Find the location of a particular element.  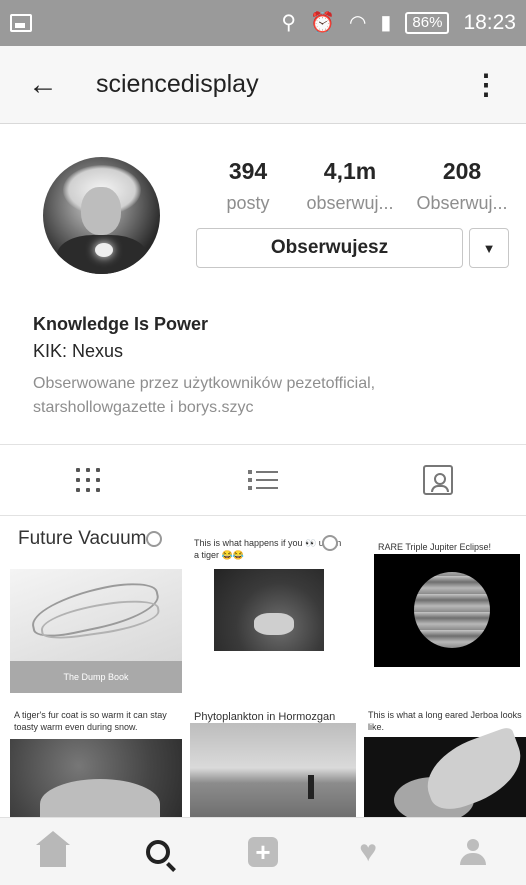

grid-icon is located at coordinates (87, 480).